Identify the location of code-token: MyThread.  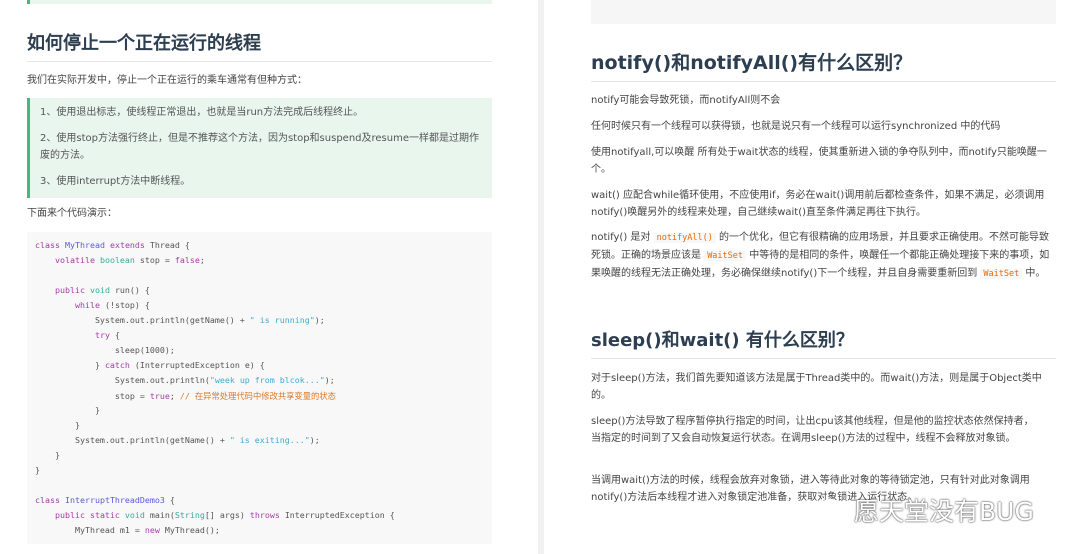
(87, 245).